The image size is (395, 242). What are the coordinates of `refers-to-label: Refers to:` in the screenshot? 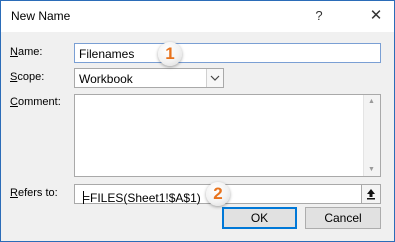 It's located at (34, 193).